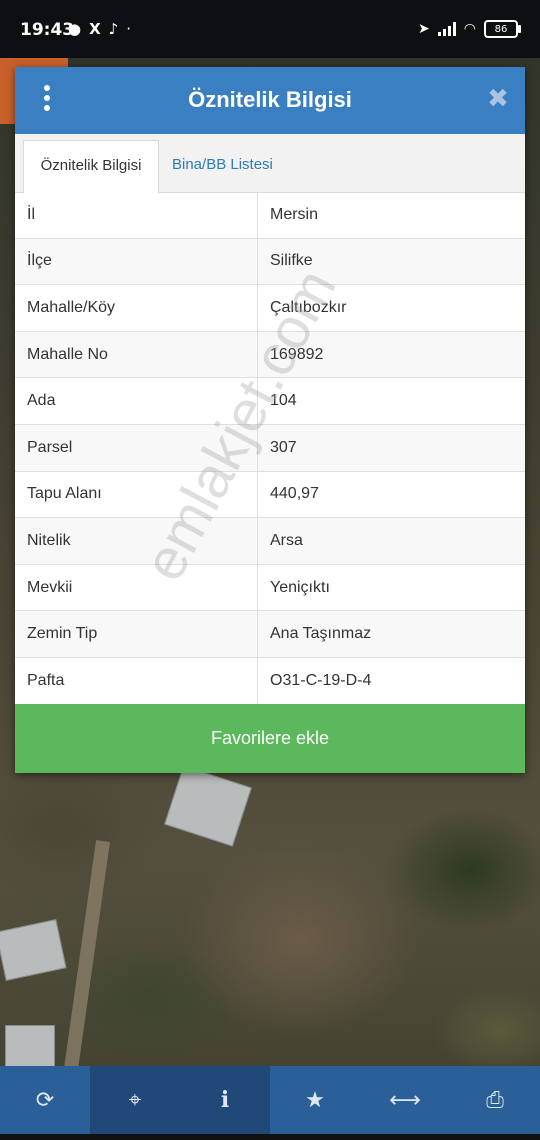  I want to click on attribute-key: Mahalle No, so click(136, 355).